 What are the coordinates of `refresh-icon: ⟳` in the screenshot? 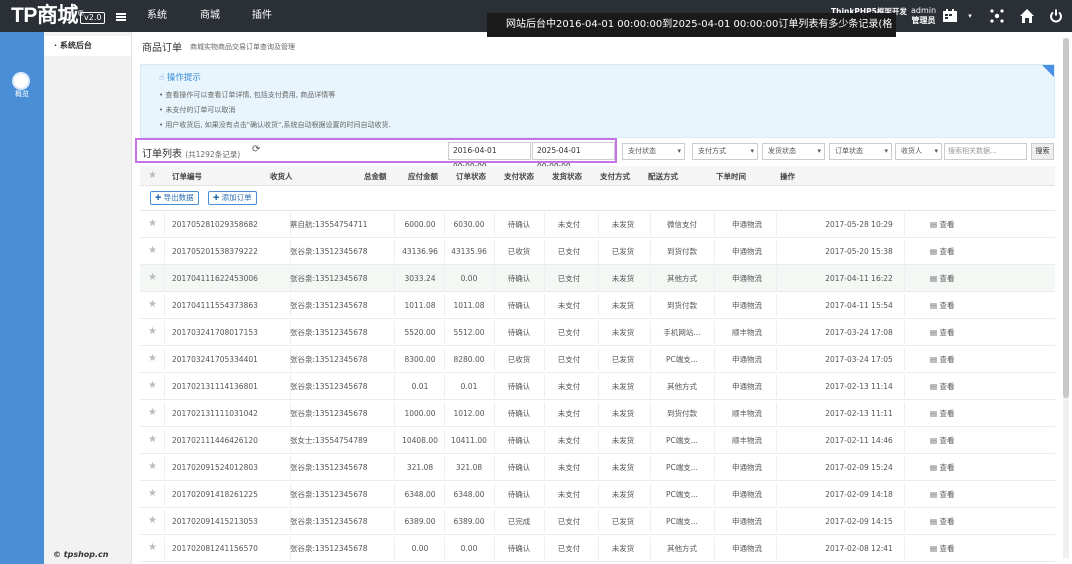 It's located at (256, 149).